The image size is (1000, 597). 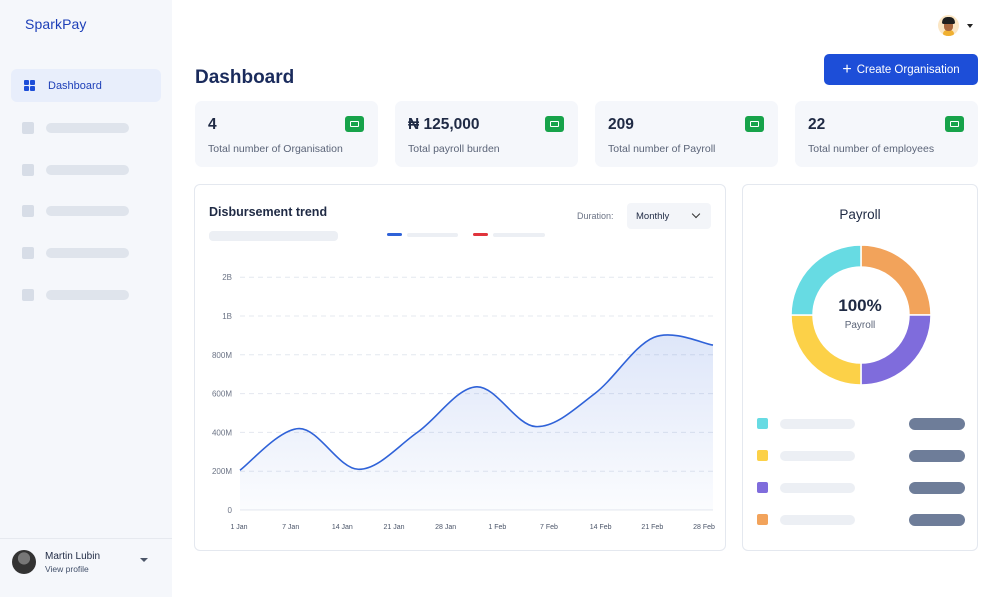 I want to click on page-title: Dashboard, so click(x=245, y=77).